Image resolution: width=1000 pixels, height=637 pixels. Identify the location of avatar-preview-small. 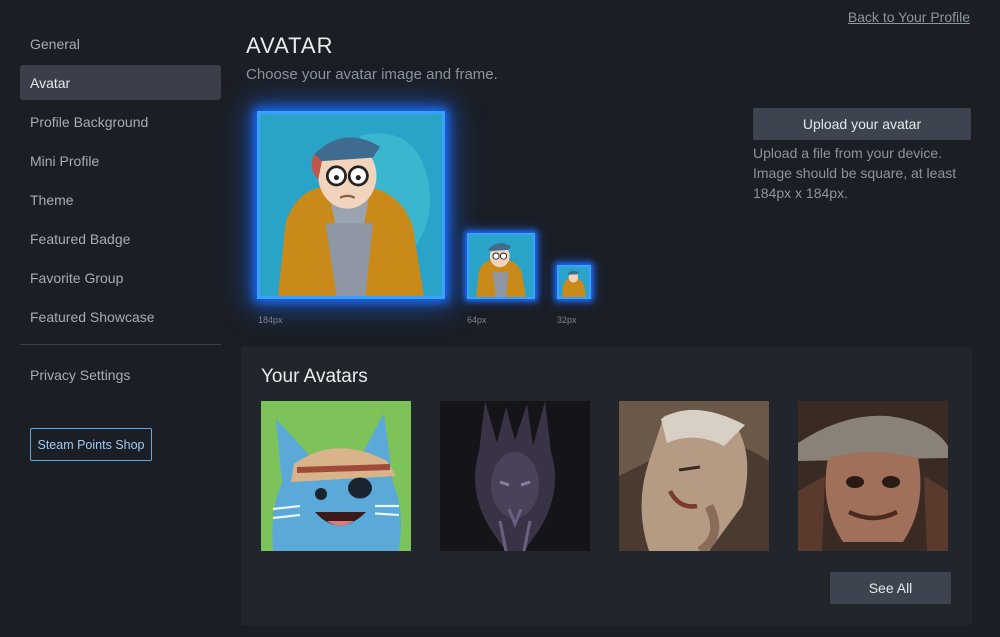
(574, 282).